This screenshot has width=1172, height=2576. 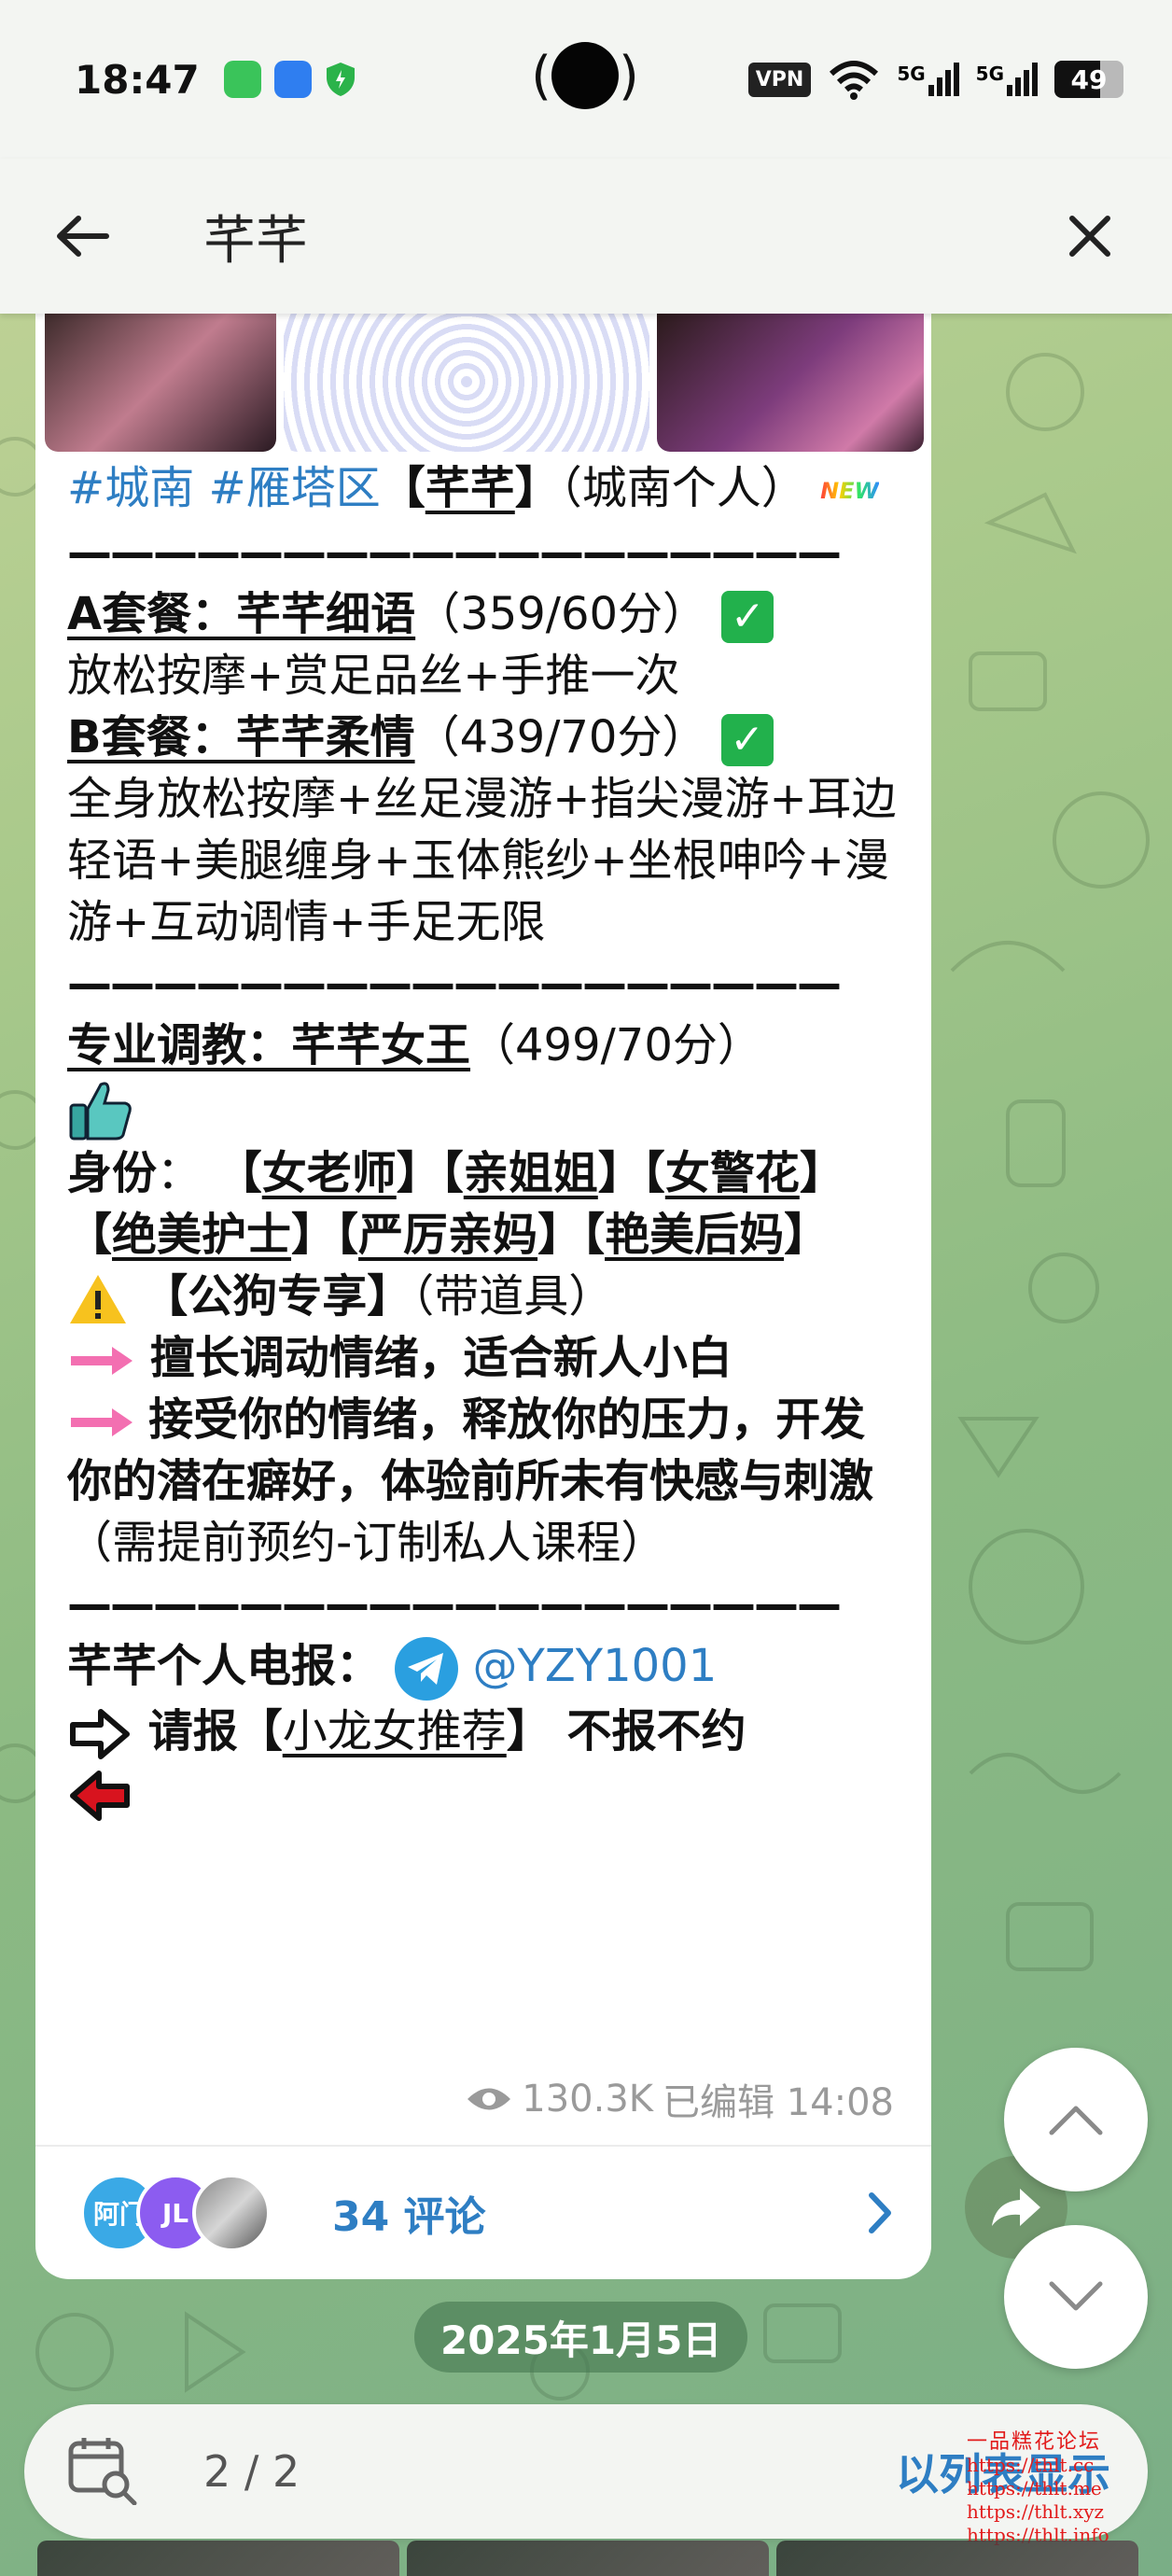 I want to click on identity-colon: ：, so click(x=179, y=1173).